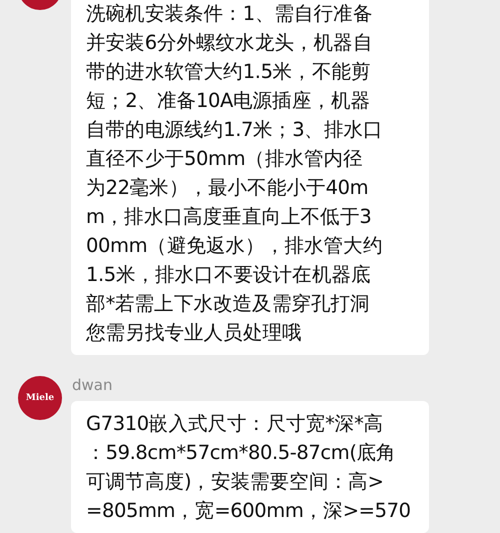  I want to click on avatar: Miele, so click(40, 398).